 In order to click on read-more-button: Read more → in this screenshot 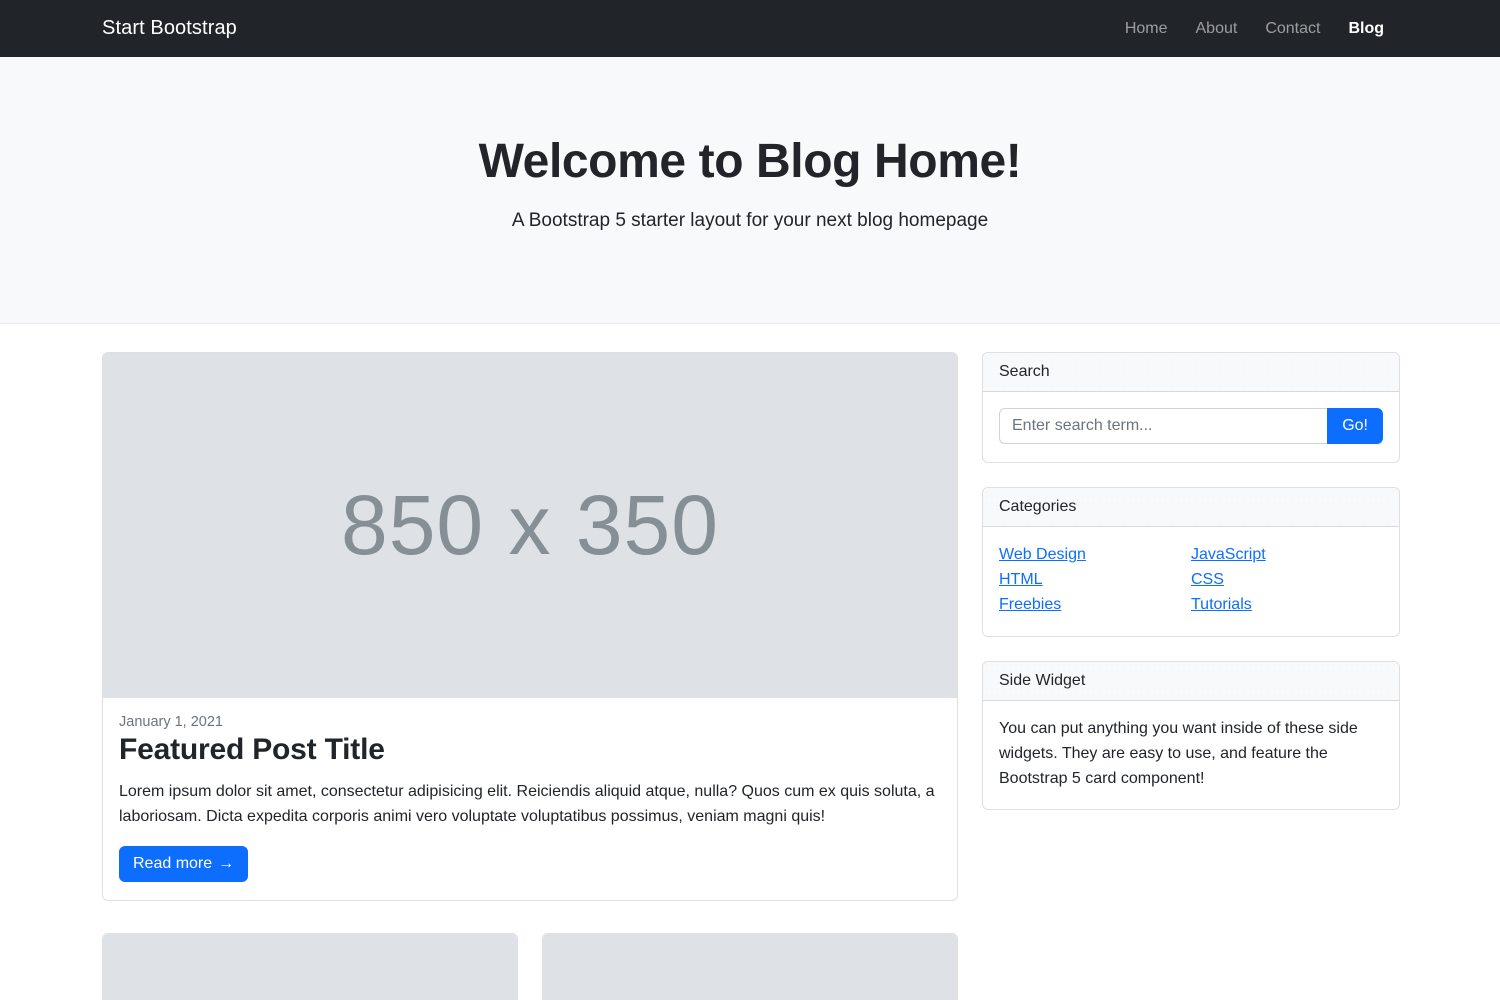, I will do `click(184, 863)`.